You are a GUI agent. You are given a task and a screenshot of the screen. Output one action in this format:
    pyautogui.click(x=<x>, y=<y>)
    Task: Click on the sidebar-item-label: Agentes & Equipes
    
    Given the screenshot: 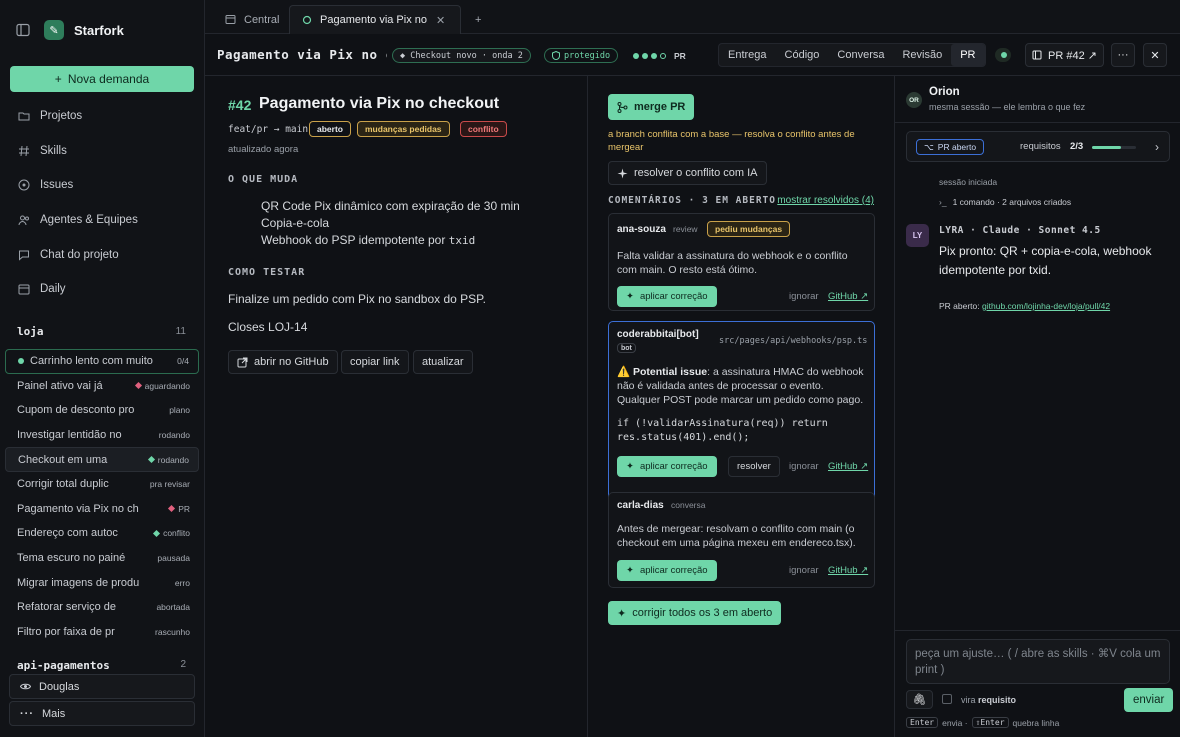 What is the action you would take?
    pyautogui.click(x=89, y=220)
    